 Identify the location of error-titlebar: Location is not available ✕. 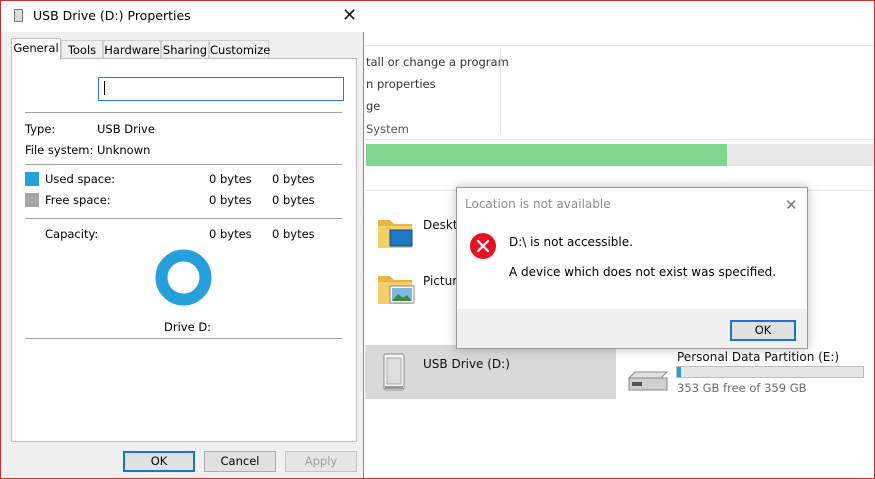
(632, 204).